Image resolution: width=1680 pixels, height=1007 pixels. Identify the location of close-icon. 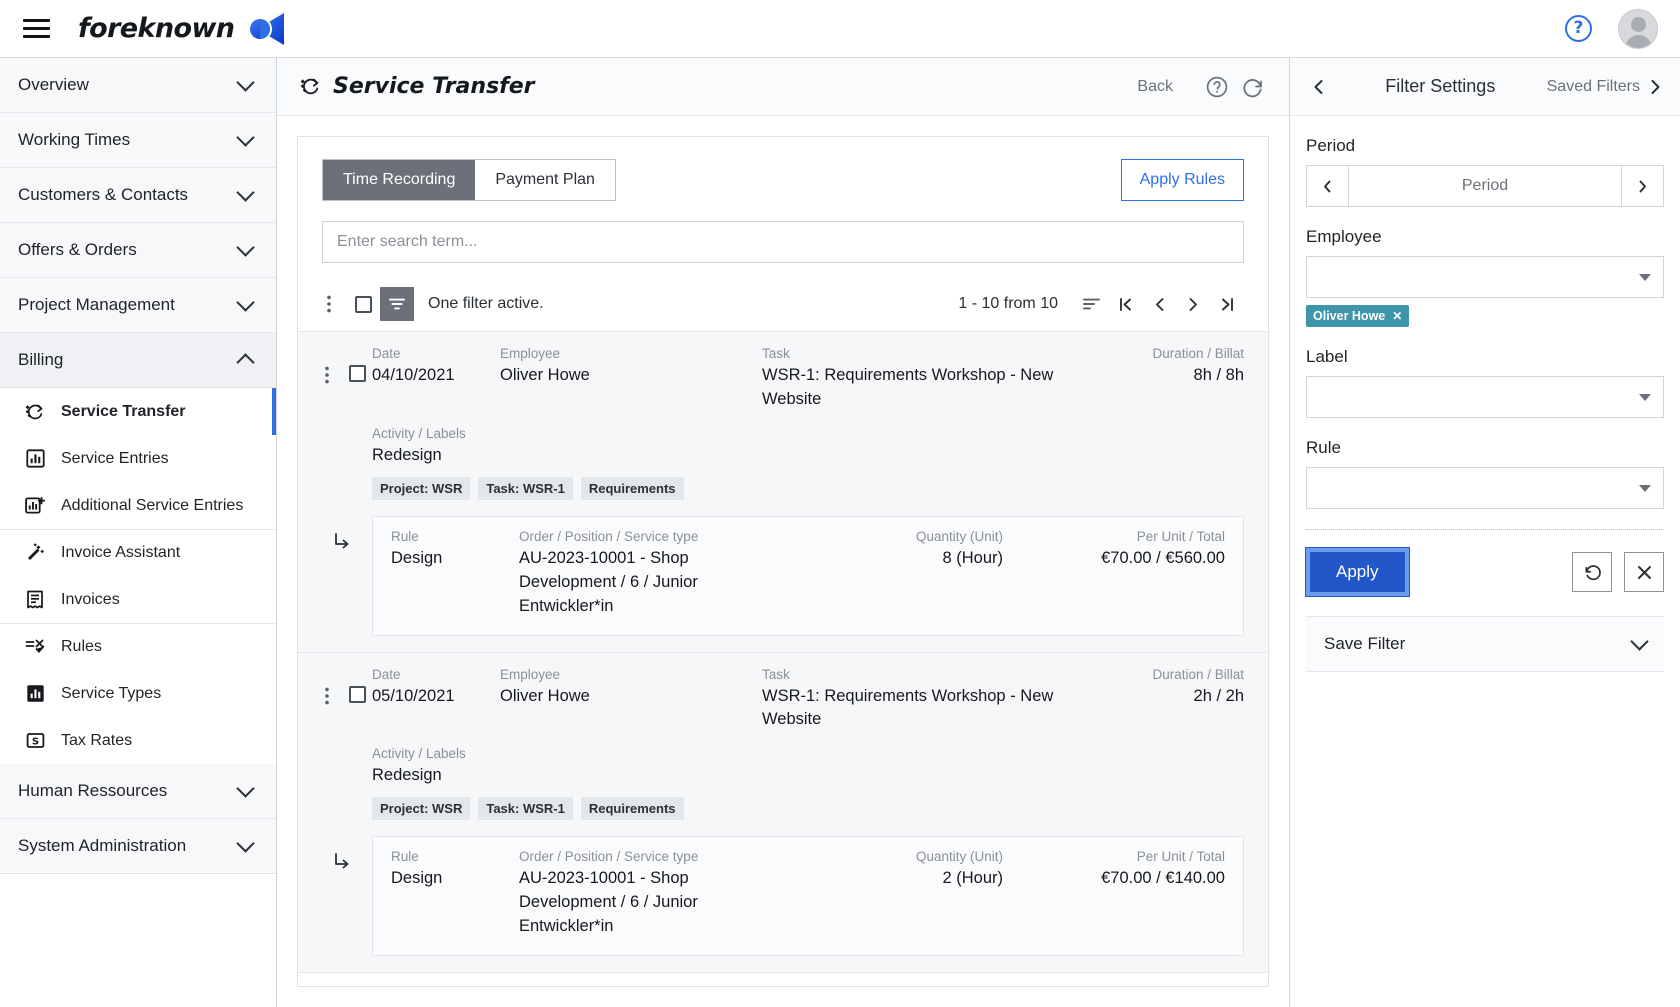
(1644, 572).